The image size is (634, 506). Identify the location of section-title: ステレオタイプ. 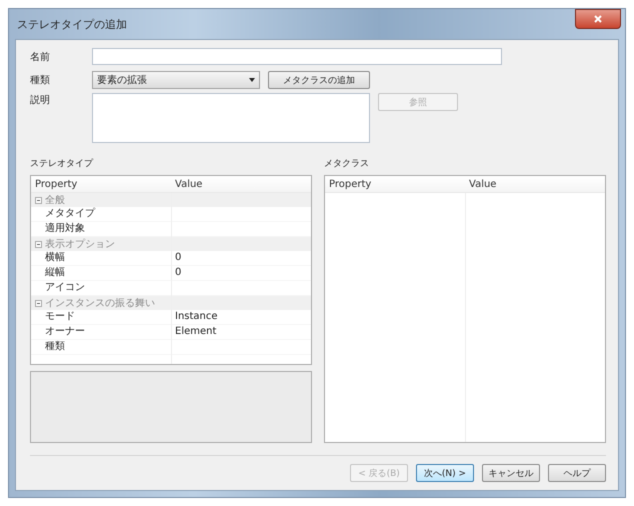
(62, 163).